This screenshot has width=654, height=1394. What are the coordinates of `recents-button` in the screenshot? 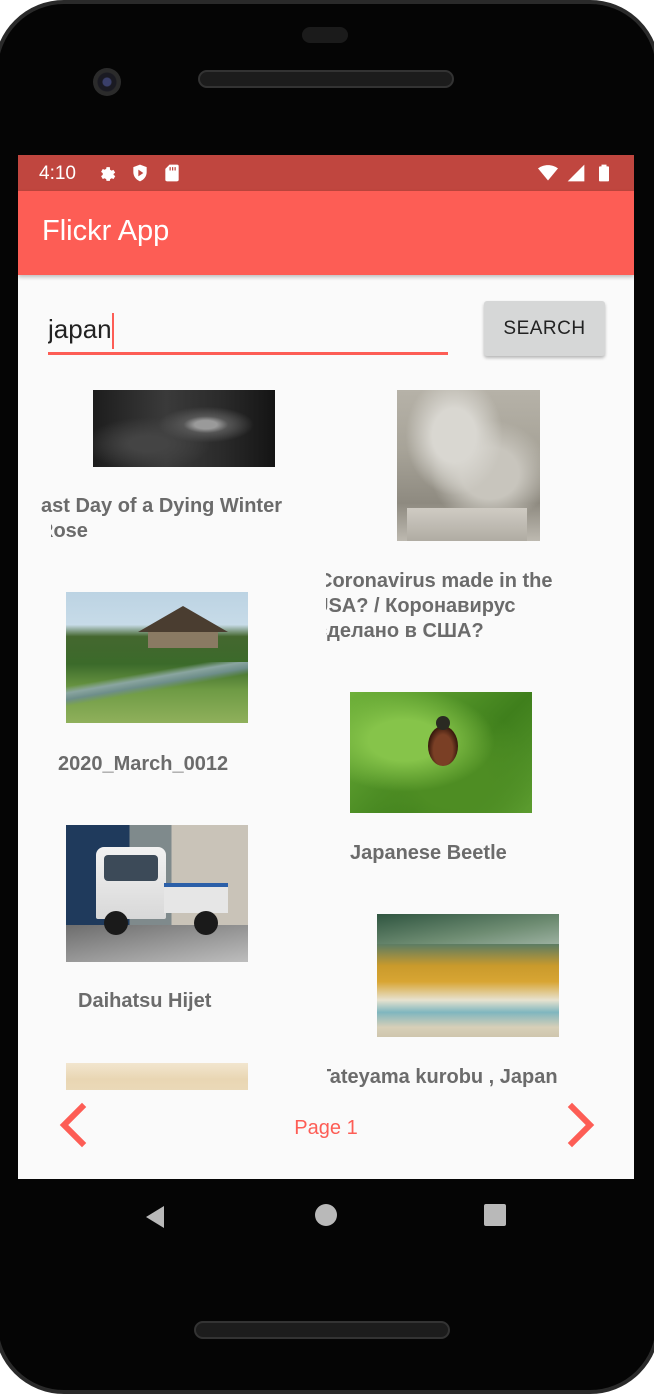 It's located at (495, 1215).